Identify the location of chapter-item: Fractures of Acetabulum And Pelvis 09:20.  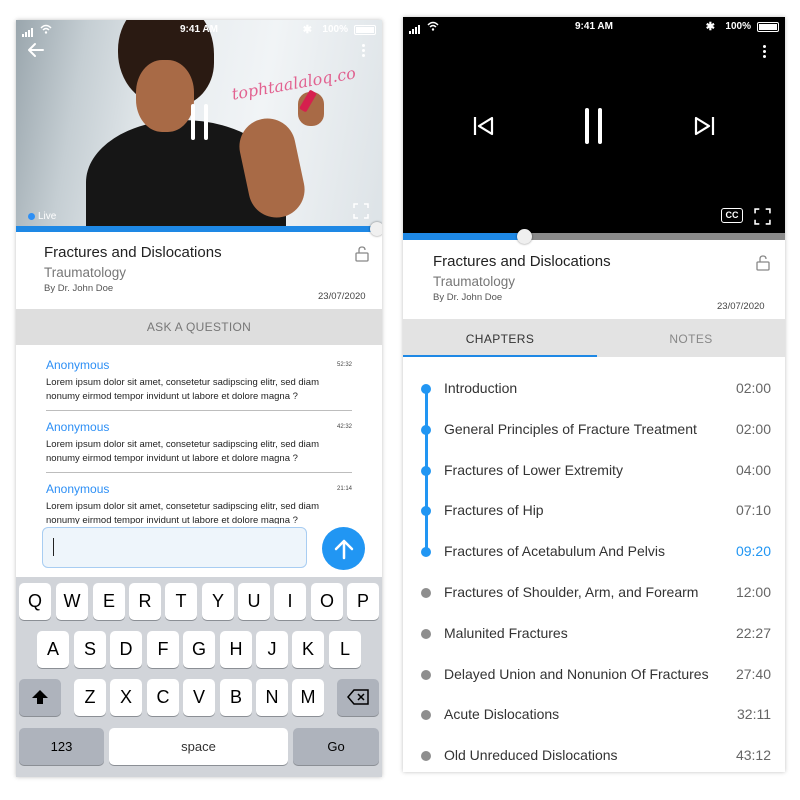
(594, 551).